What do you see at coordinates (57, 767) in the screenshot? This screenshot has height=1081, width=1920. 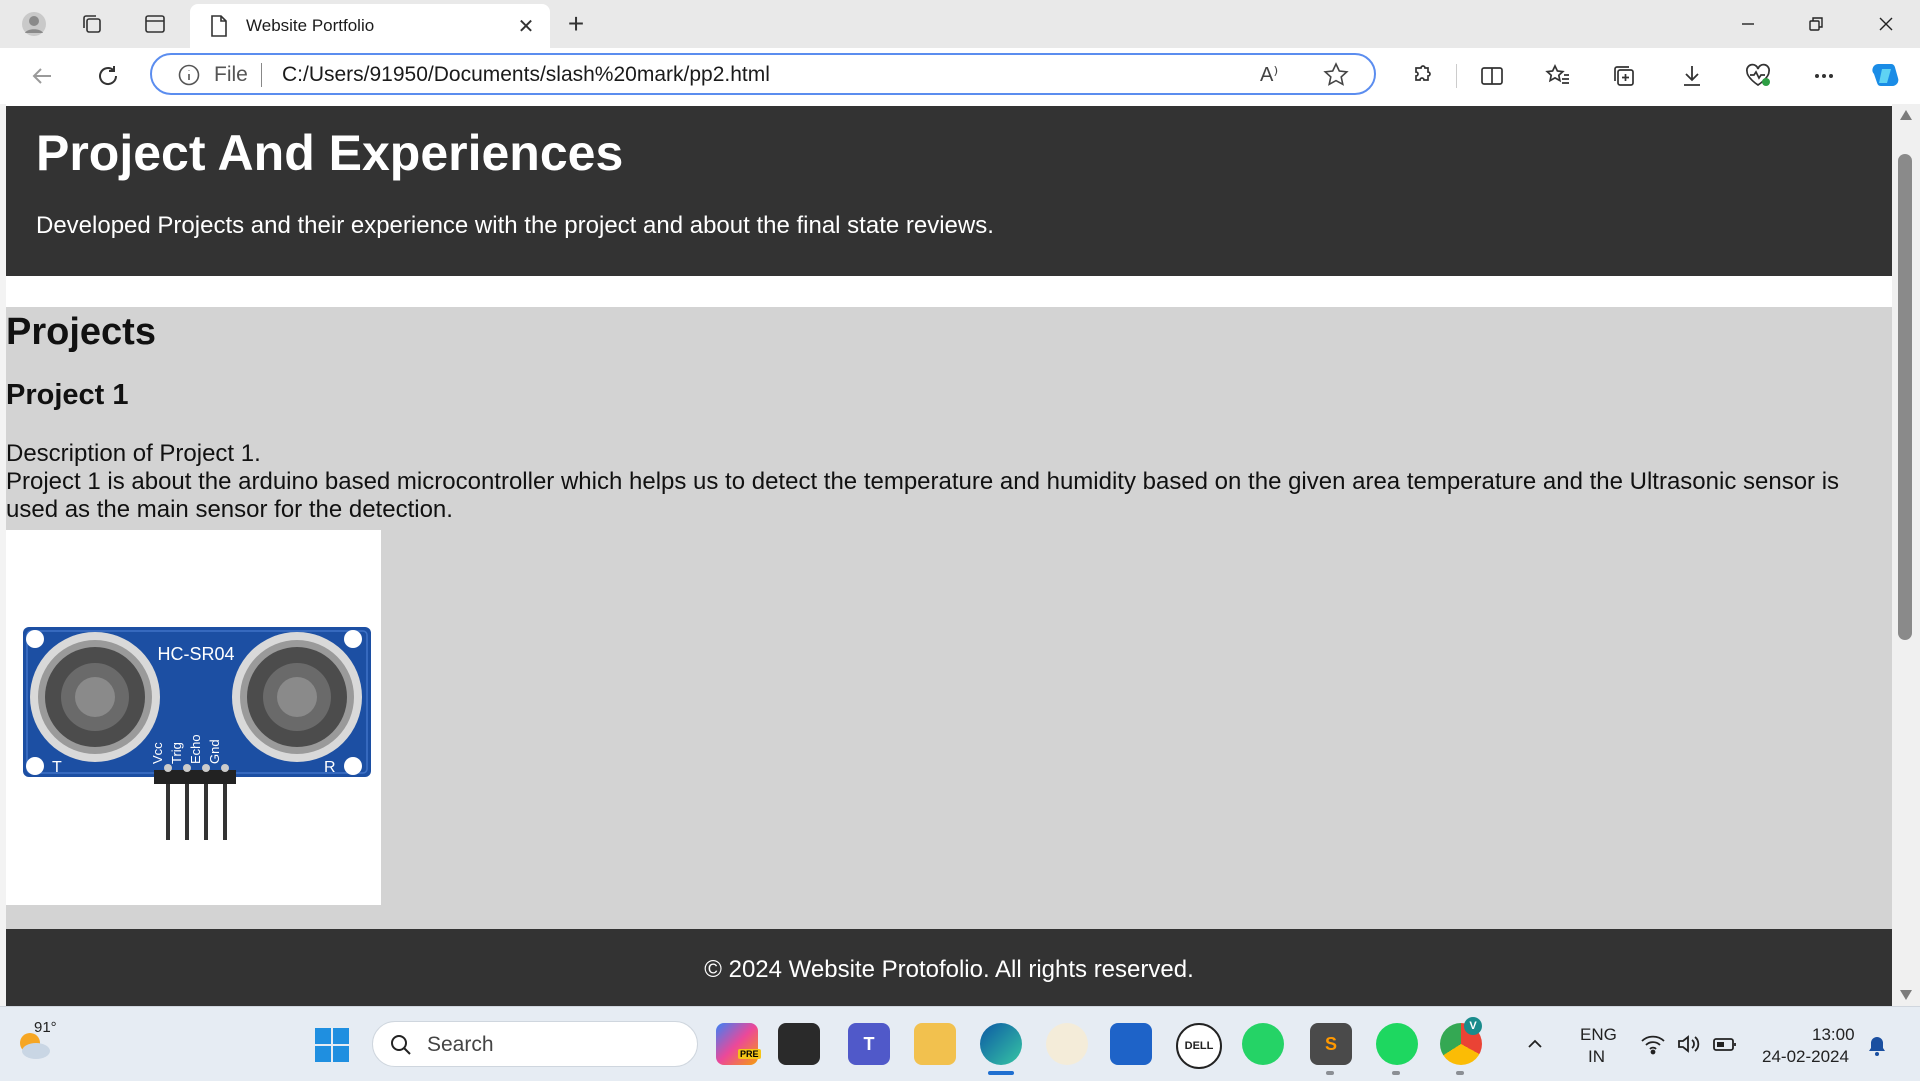 I see `corner-label-t: T` at bounding box center [57, 767].